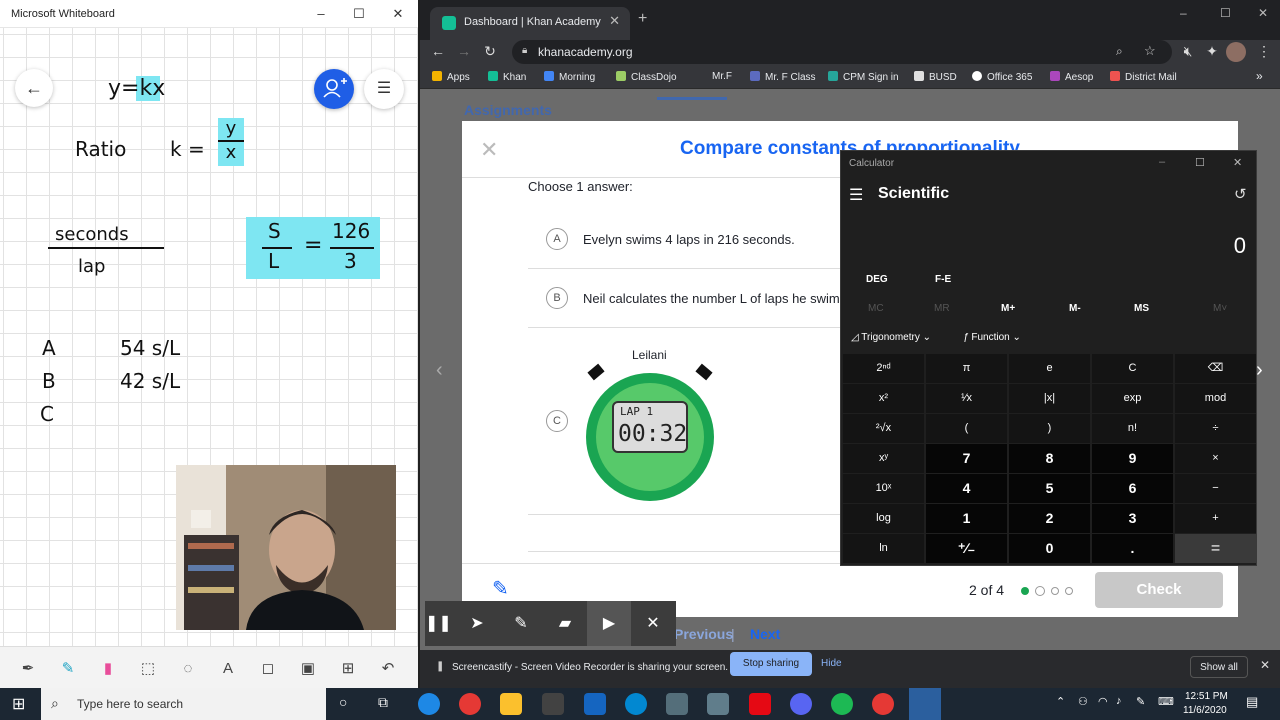 Image resolution: width=1280 pixels, height=720 pixels. What do you see at coordinates (718, 704) in the screenshot?
I see `camera-icon` at bounding box center [718, 704].